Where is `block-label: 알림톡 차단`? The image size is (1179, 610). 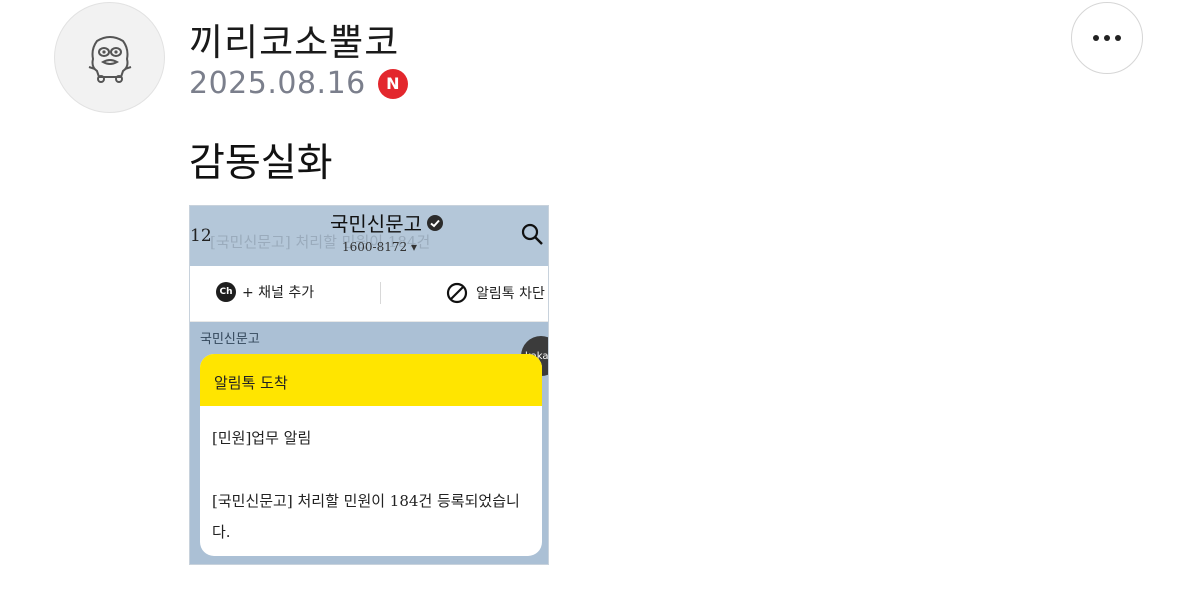 block-label: 알림톡 차단 is located at coordinates (510, 294).